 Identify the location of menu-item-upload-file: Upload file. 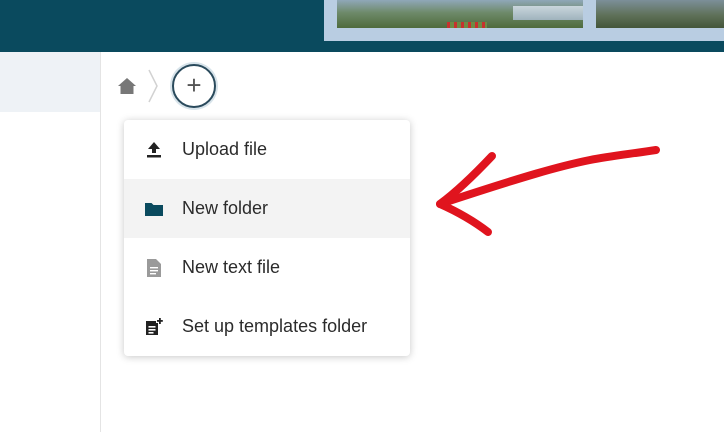
(267, 149).